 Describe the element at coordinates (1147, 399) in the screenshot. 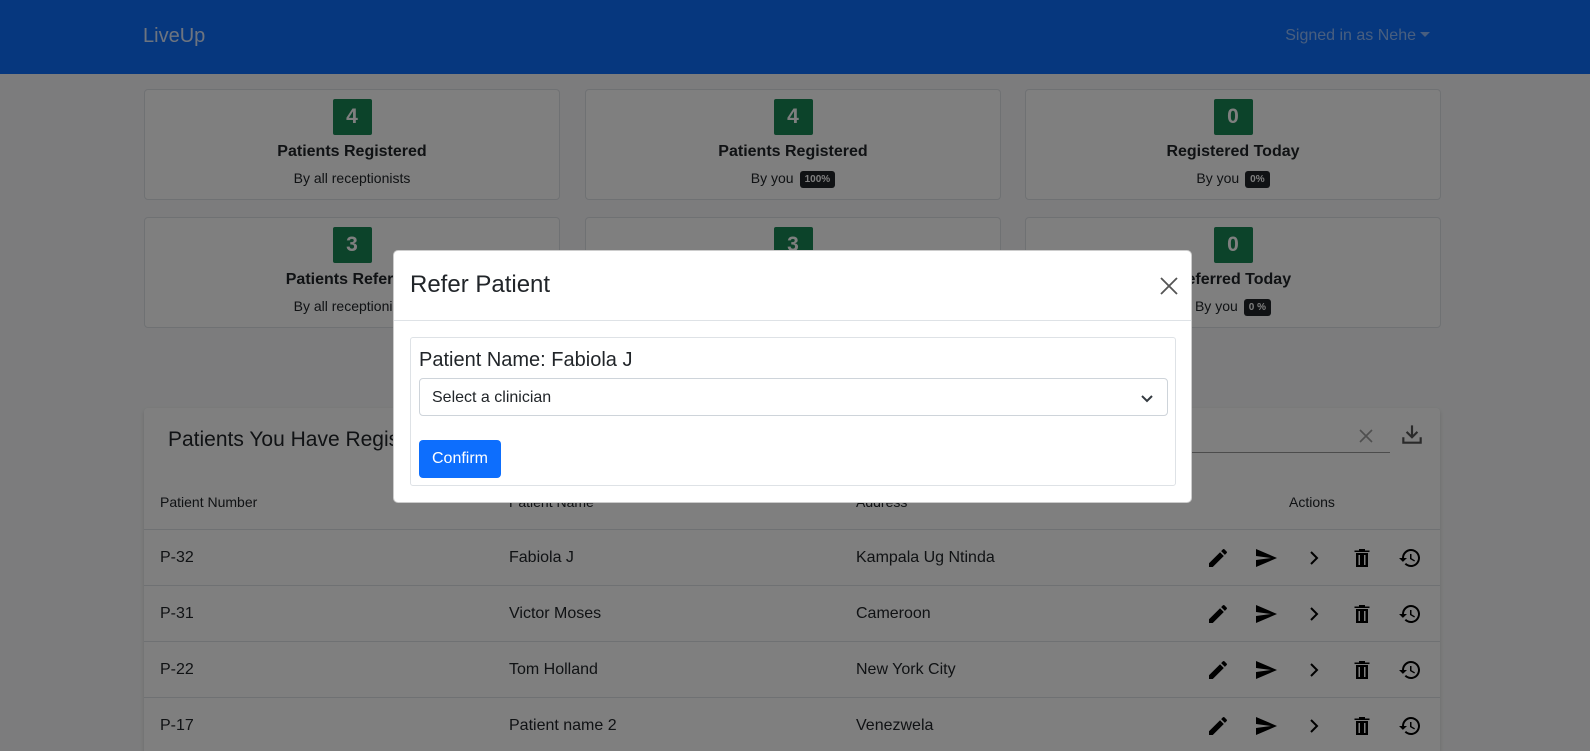

I see `chevron-down-icon` at that location.